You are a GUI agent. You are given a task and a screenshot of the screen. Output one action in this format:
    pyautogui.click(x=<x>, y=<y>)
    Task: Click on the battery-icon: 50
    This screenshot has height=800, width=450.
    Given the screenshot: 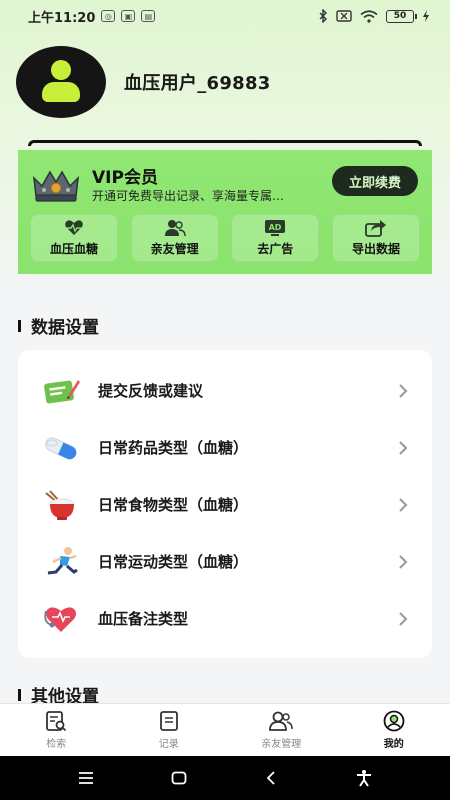 What is the action you would take?
    pyautogui.click(x=401, y=16)
    